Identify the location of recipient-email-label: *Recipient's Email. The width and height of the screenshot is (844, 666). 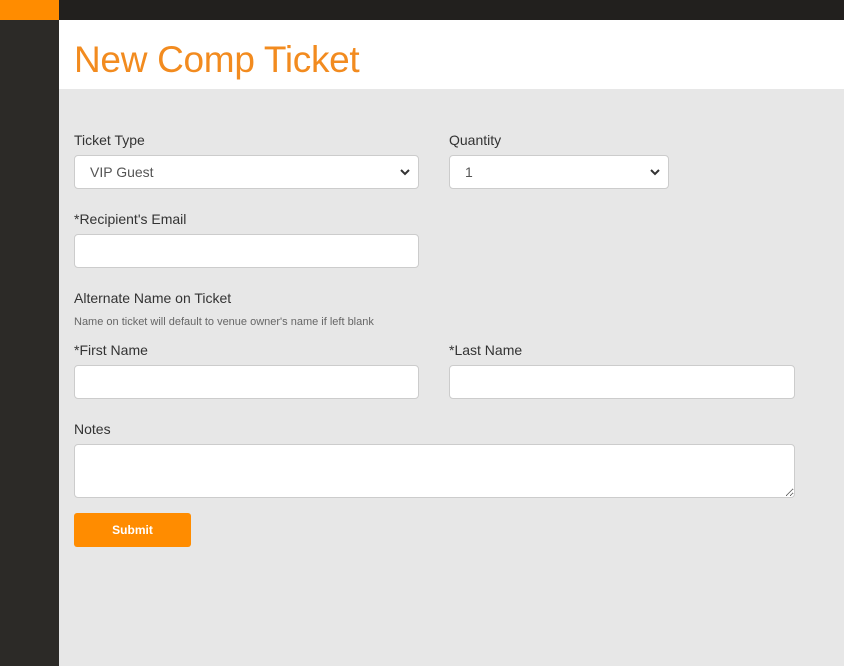
(130, 219).